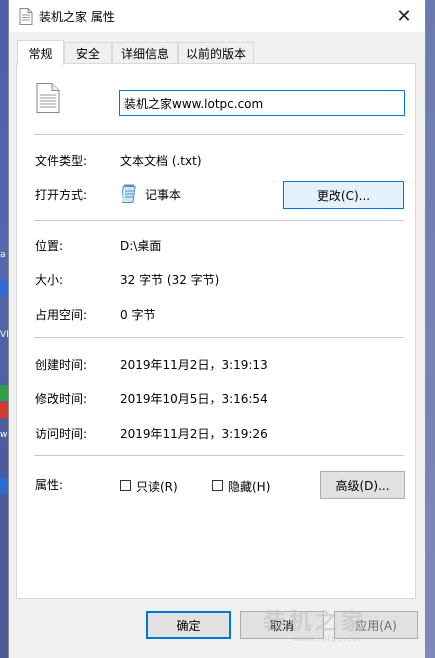 Image resolution: width=435 pixels, height=658 pixels. Describe the element at coordinates (157, 486) in the screenshot. I see `readonly-label: 只读(R)` at that location.